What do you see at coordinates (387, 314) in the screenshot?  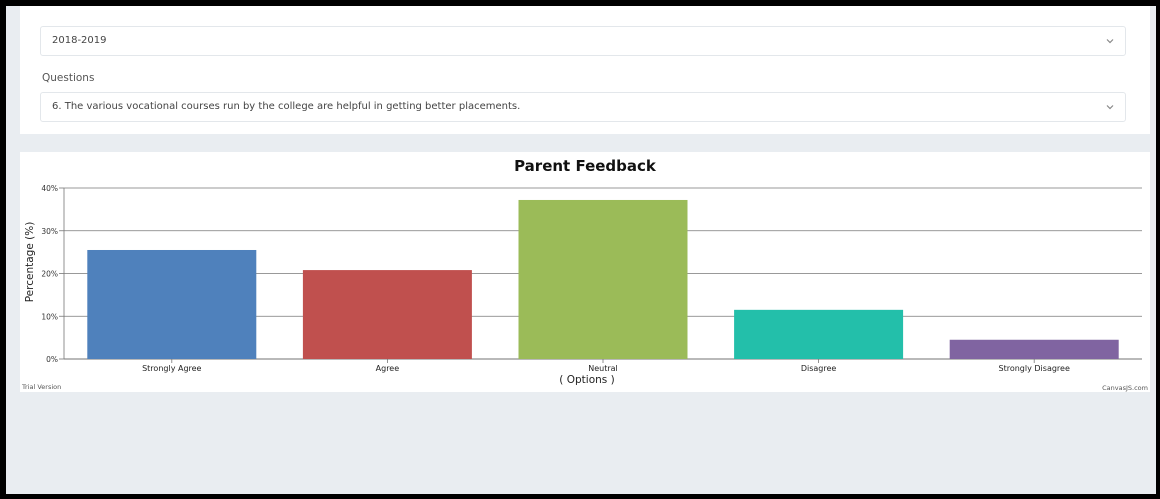 I see `bar-agree` at bounding box center [387, 314].